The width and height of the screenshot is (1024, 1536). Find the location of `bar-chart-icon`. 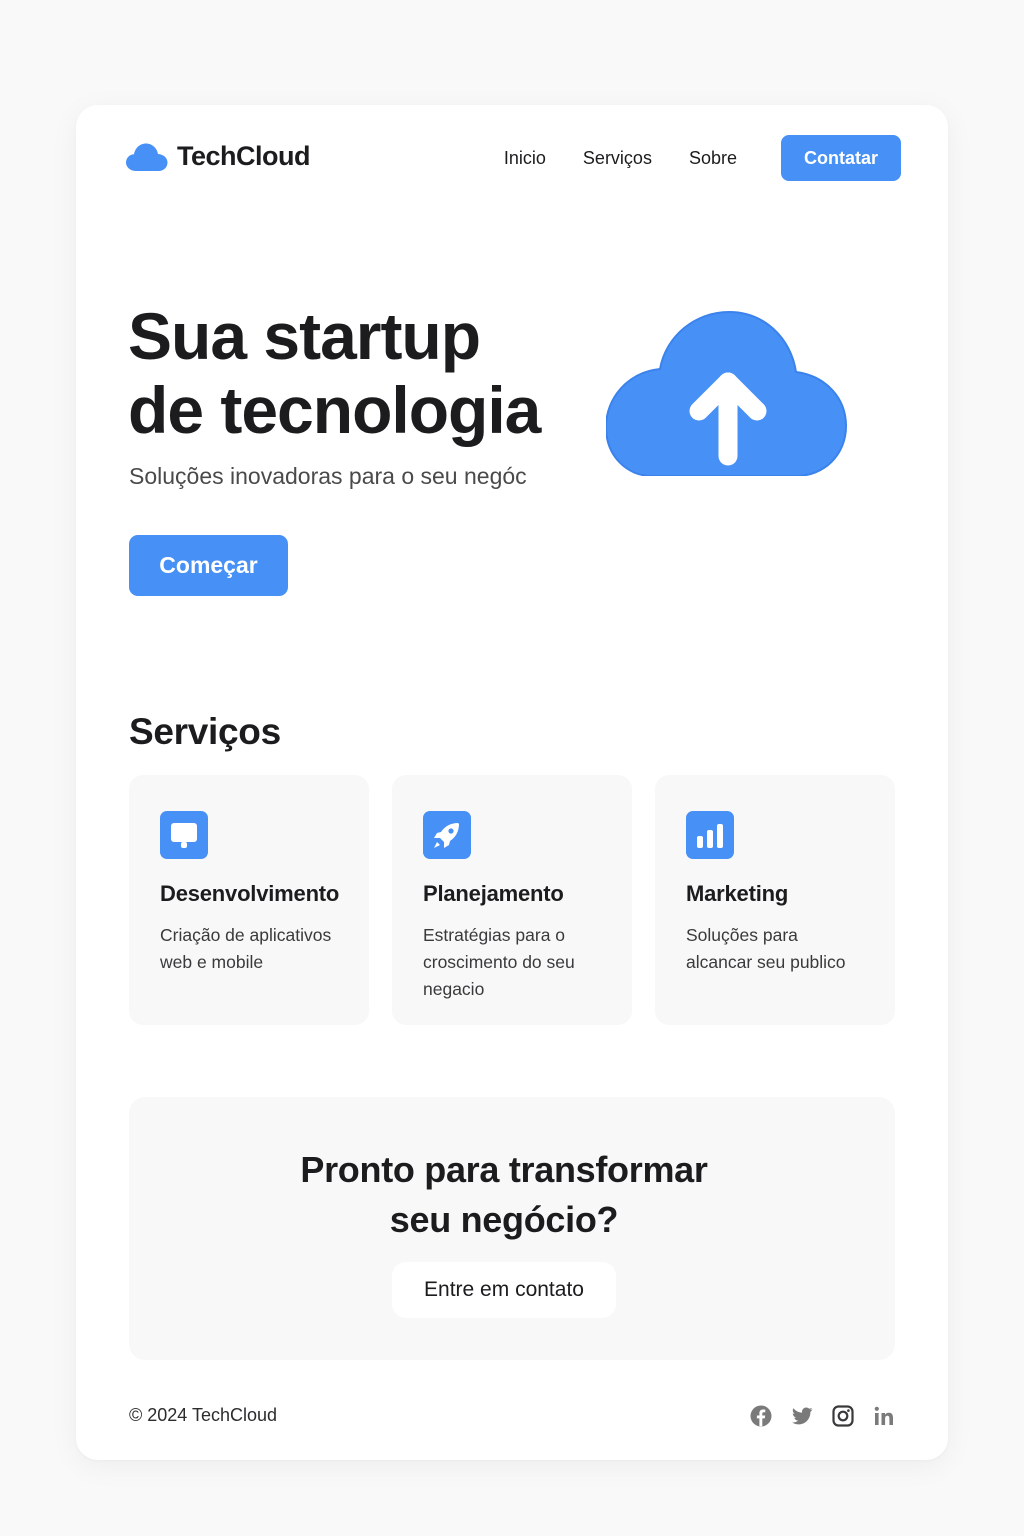

bar-chart-icon is located at coordinates (710, 835).